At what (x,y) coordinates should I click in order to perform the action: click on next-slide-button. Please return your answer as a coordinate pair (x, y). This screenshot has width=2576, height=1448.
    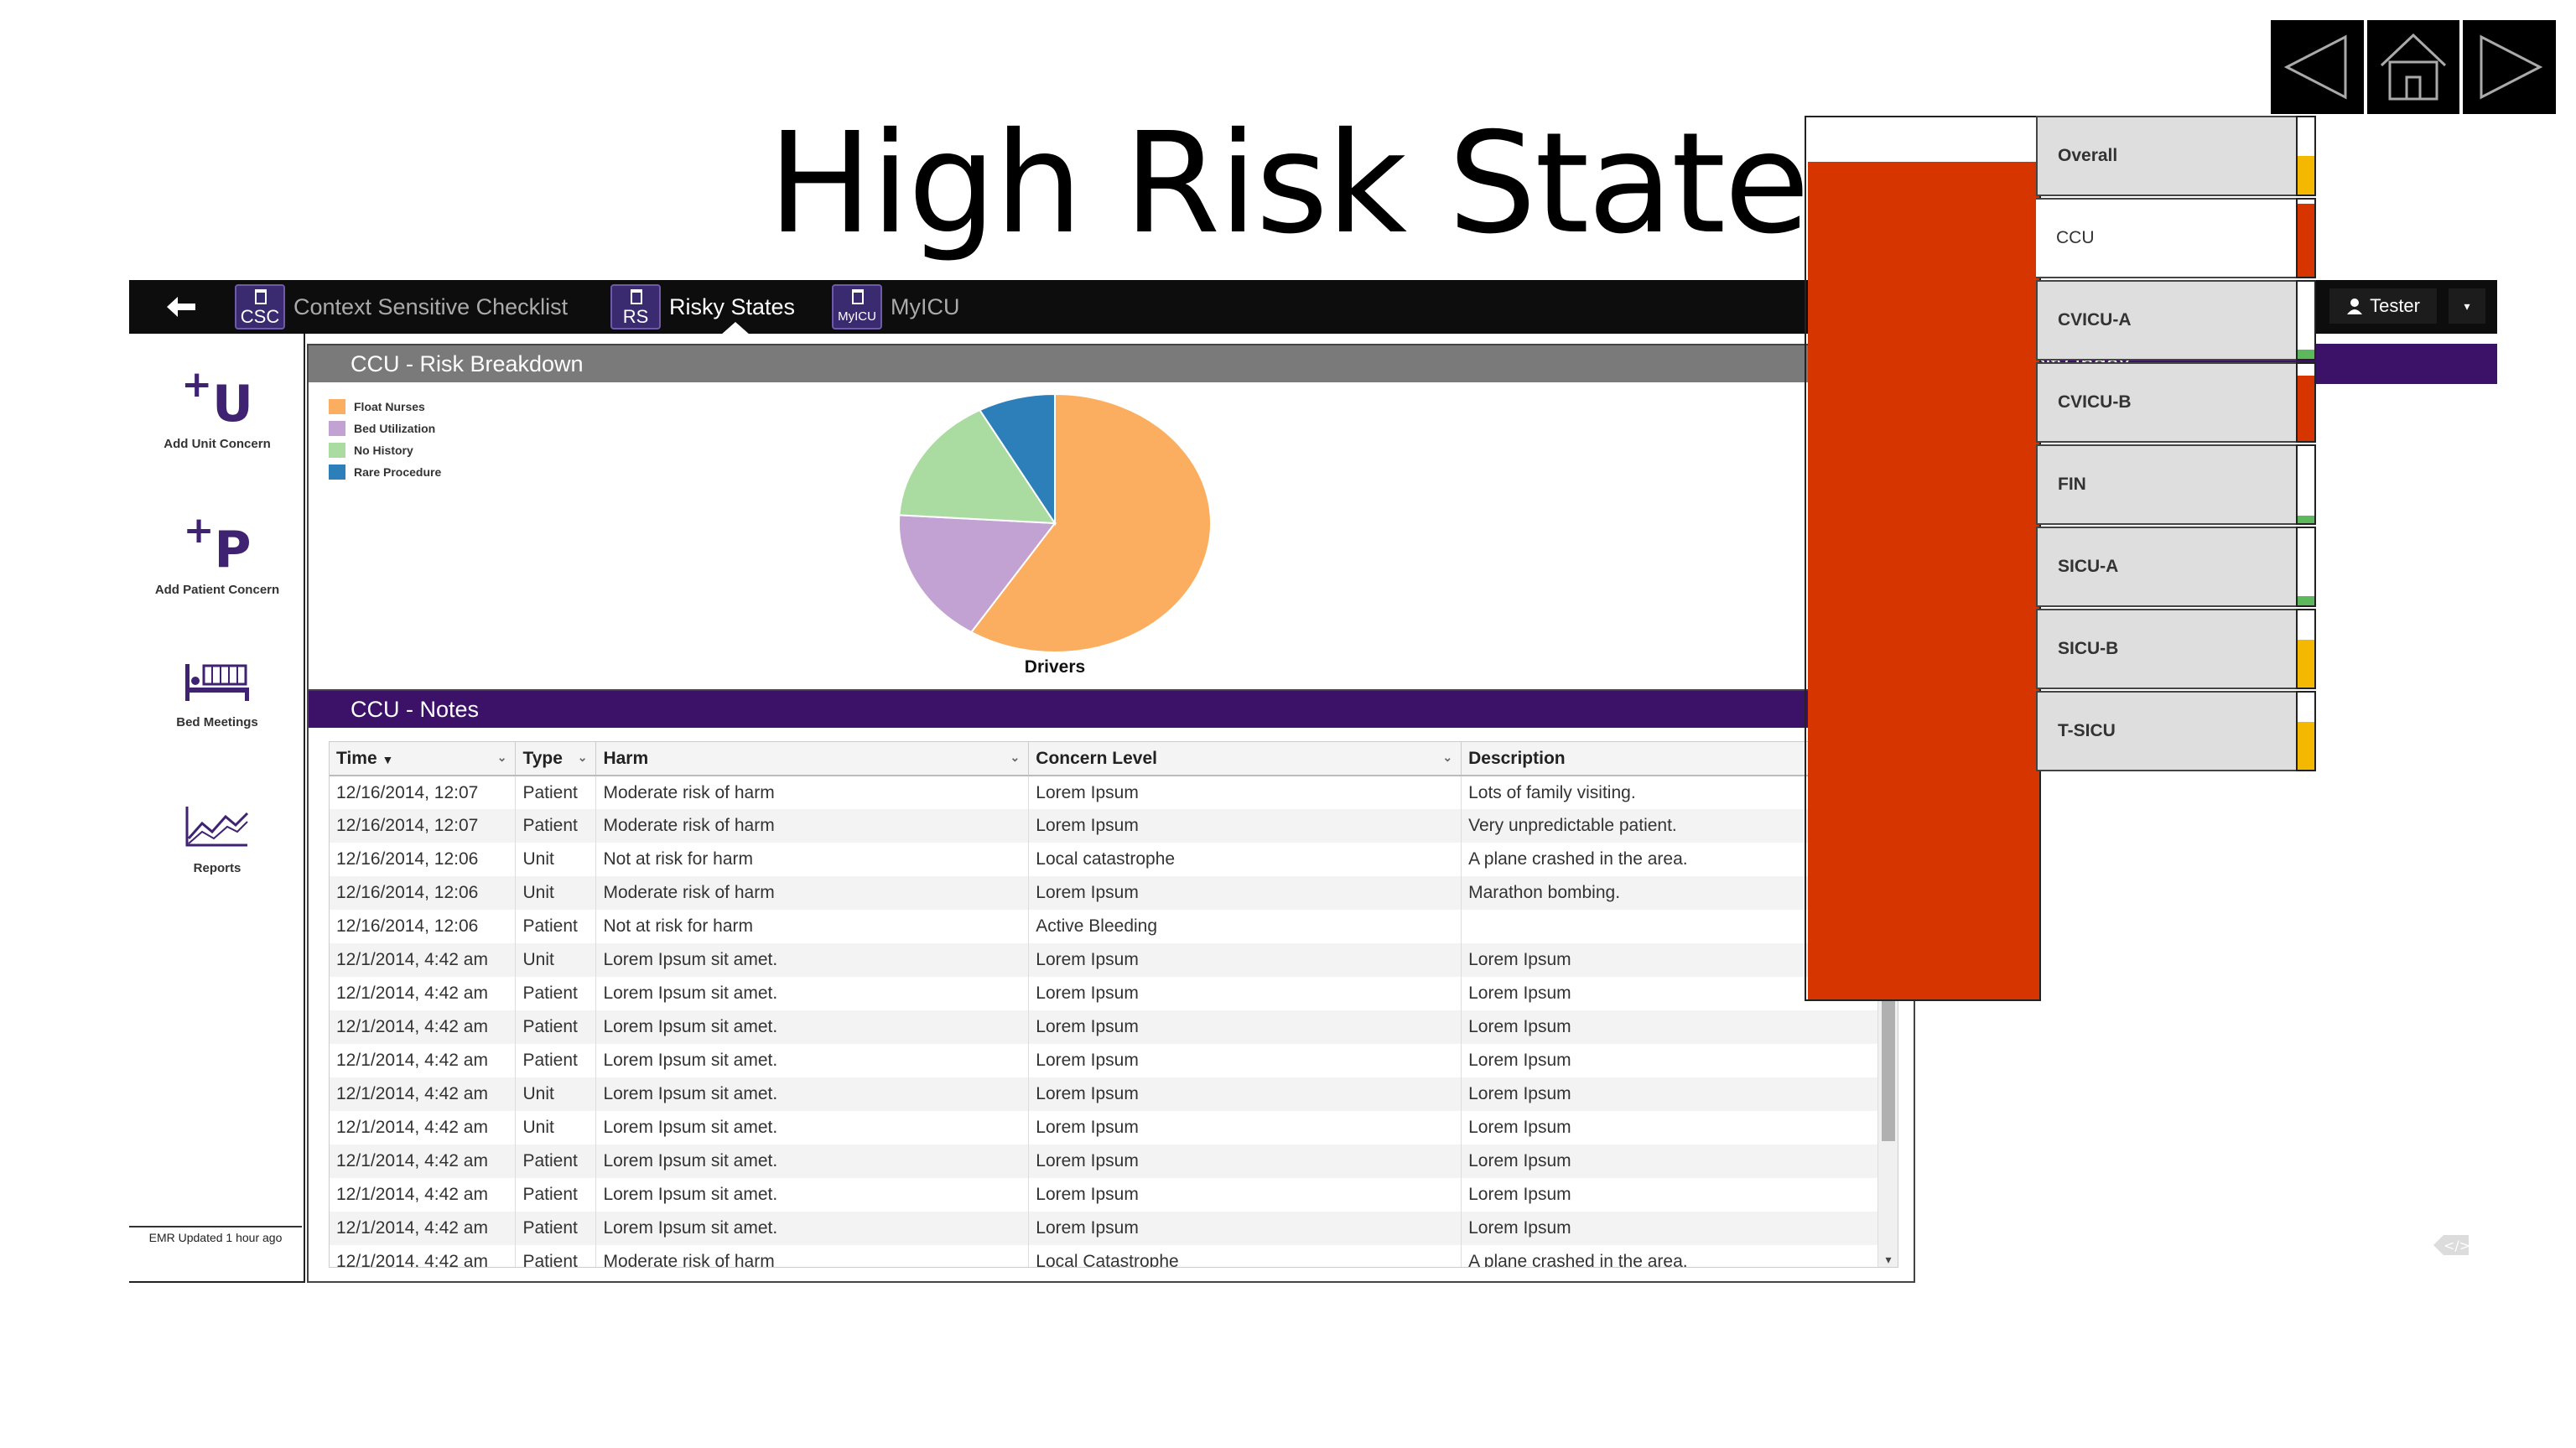
    Looking at the image, I should click on (2510, 67).